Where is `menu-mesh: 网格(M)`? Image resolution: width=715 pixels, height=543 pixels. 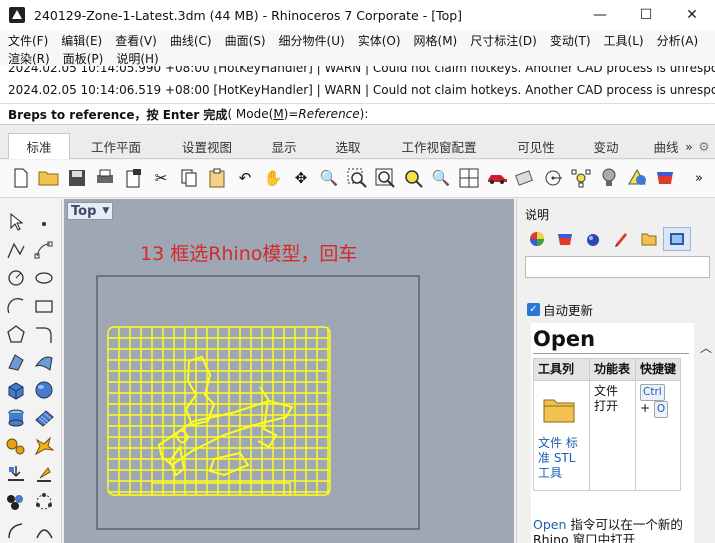 menu-mesh: 网格(M) is located at coordinates (436, 40).